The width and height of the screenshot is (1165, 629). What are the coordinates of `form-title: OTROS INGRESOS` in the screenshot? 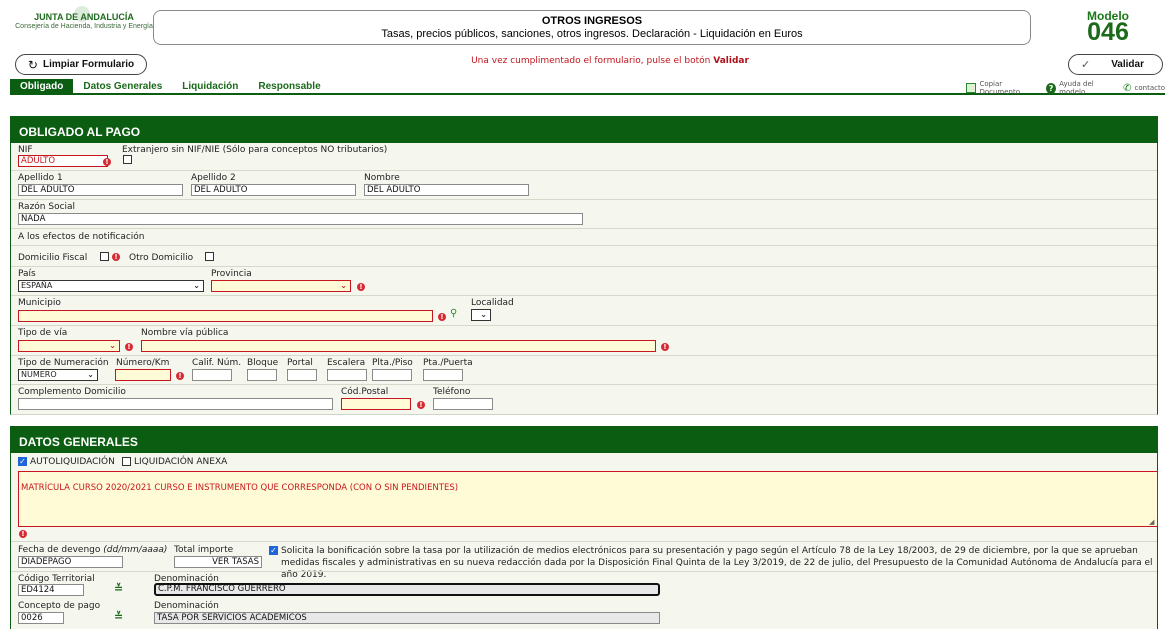 It's located at (592, 21).